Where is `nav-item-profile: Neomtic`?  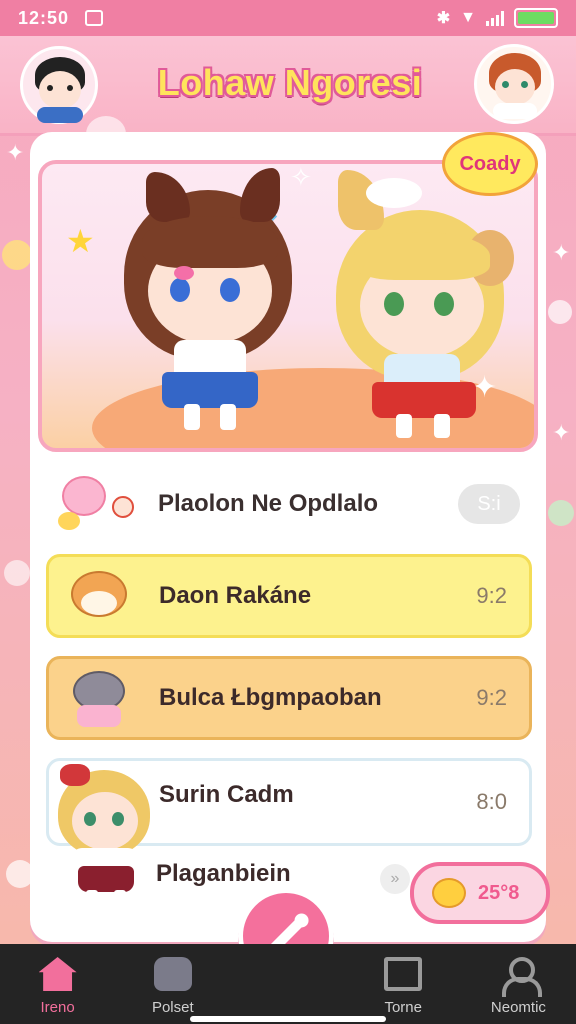
nav-item-profile: Neomtic is located at coordinates (518, 984).